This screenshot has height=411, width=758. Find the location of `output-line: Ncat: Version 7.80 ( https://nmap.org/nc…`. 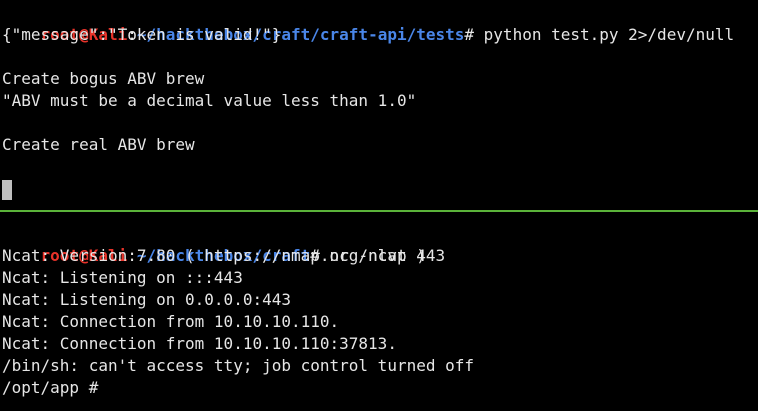

output-line: Ncat: Version 7.80 ( https://nmap.org/nc… is located at coordinates (214, 255).